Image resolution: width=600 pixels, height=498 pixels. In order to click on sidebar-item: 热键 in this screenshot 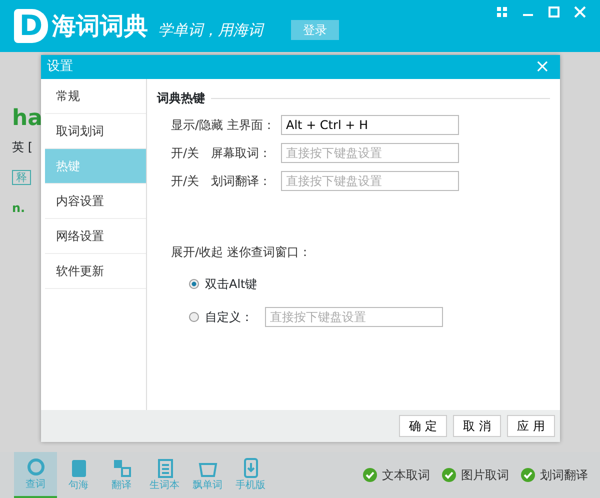, I will do `click(95, 166)`.